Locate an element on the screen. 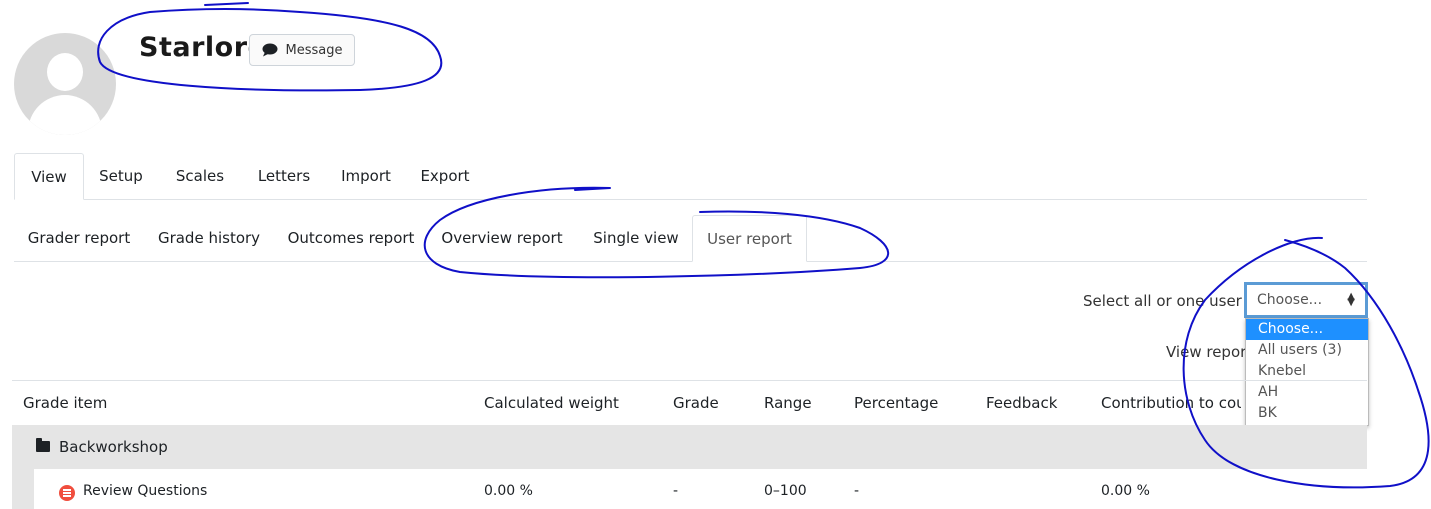  header-calculated-weight: Calculated weight is located at coordinates (551, 403).